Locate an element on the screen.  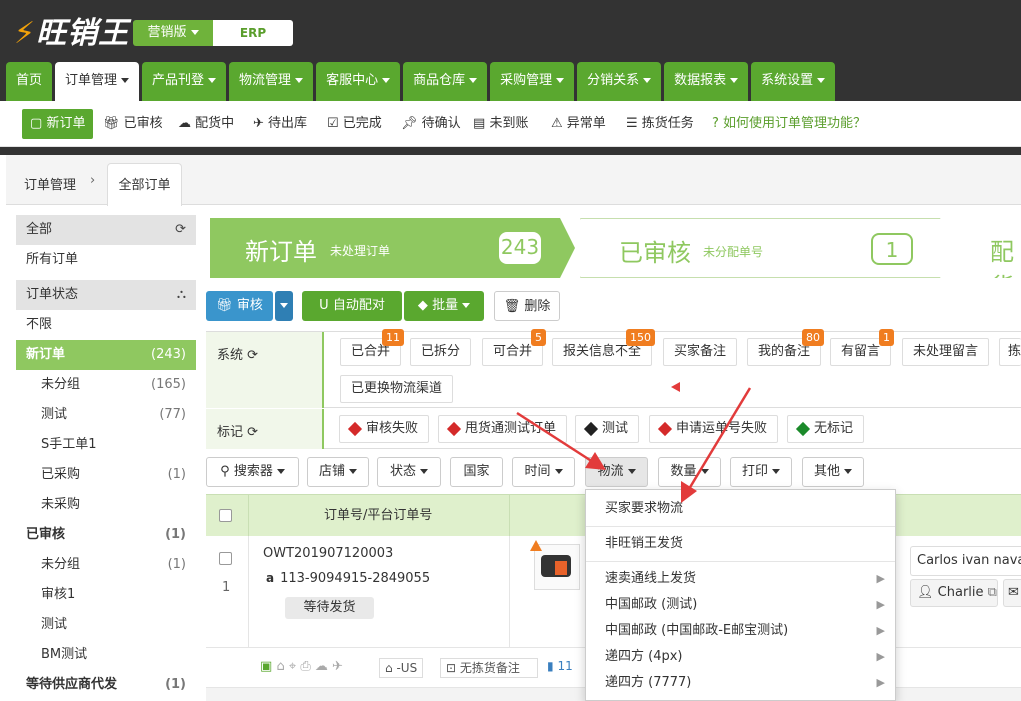
subnav-pending-outbound: ✈ 待出库 is located at coordinates (280, 124).